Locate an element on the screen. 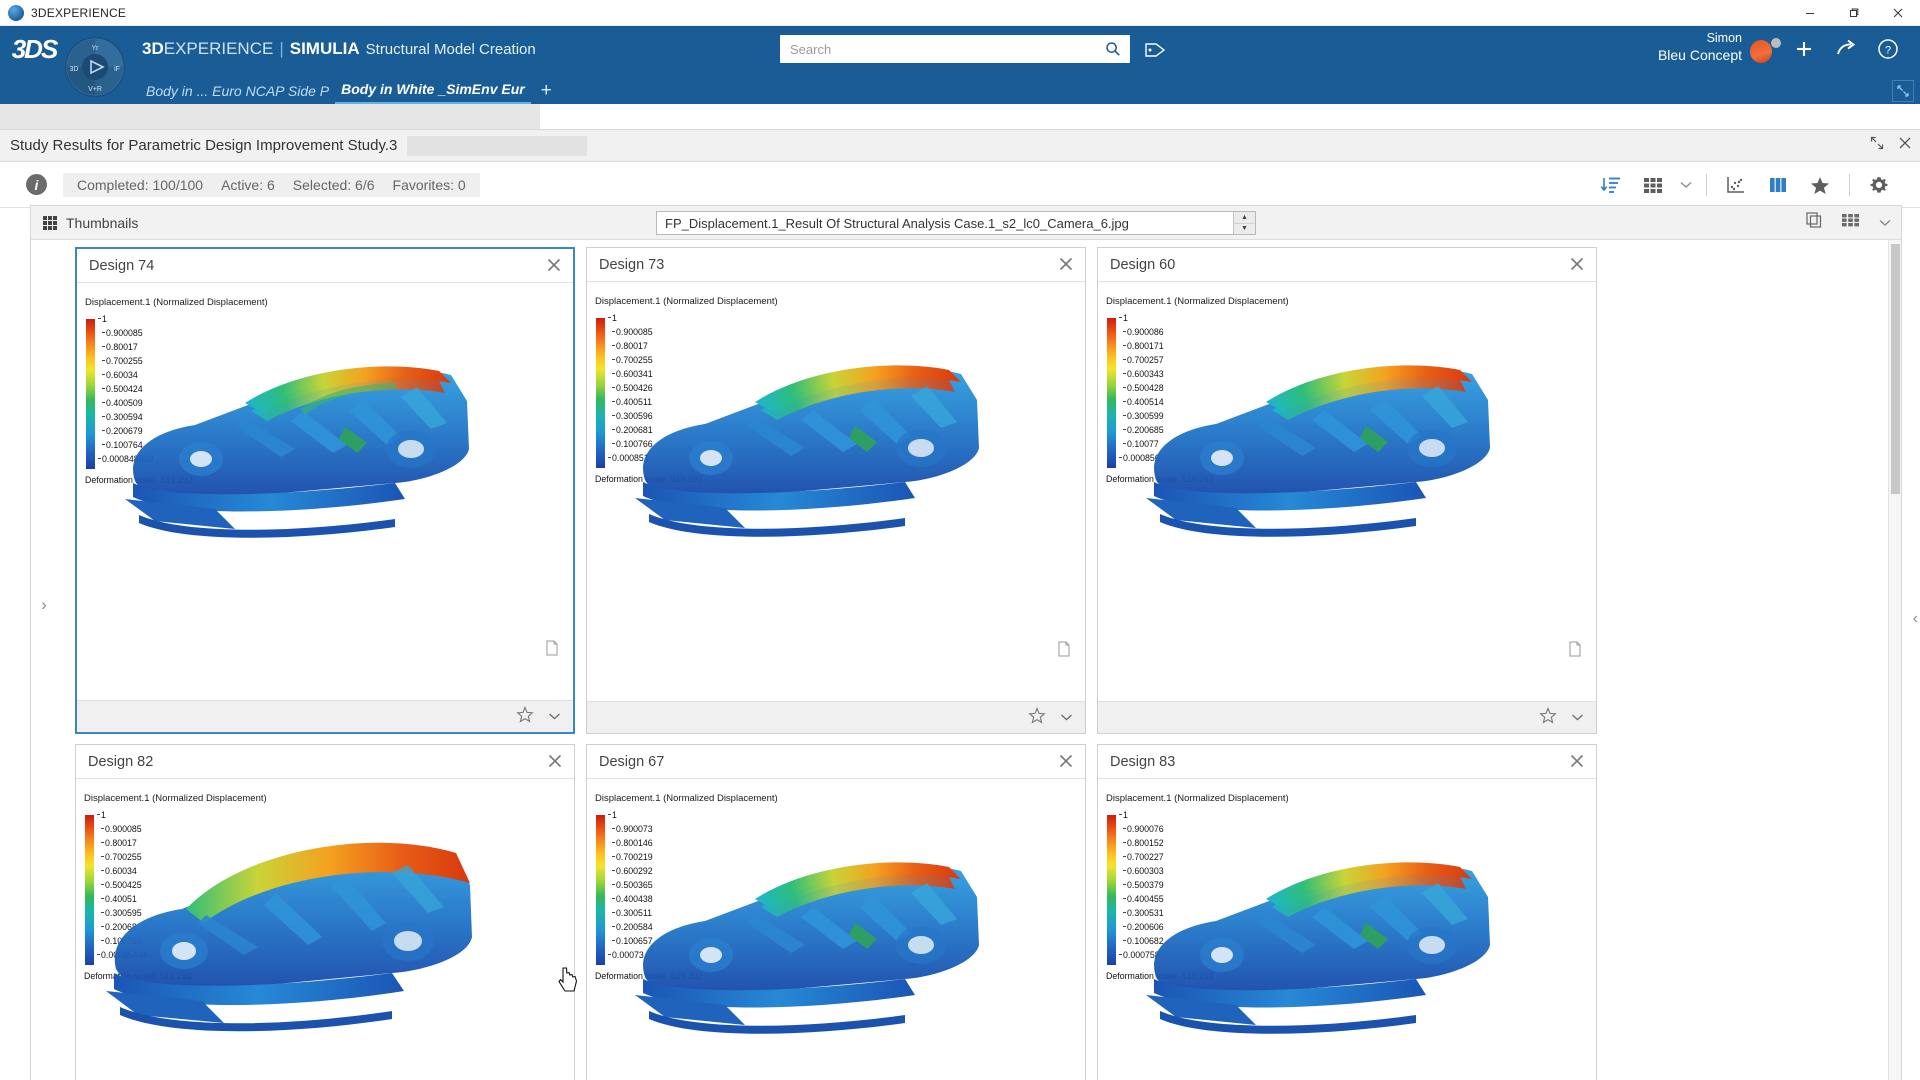  card-header: Design 82 is located at coordinates (325, 762).